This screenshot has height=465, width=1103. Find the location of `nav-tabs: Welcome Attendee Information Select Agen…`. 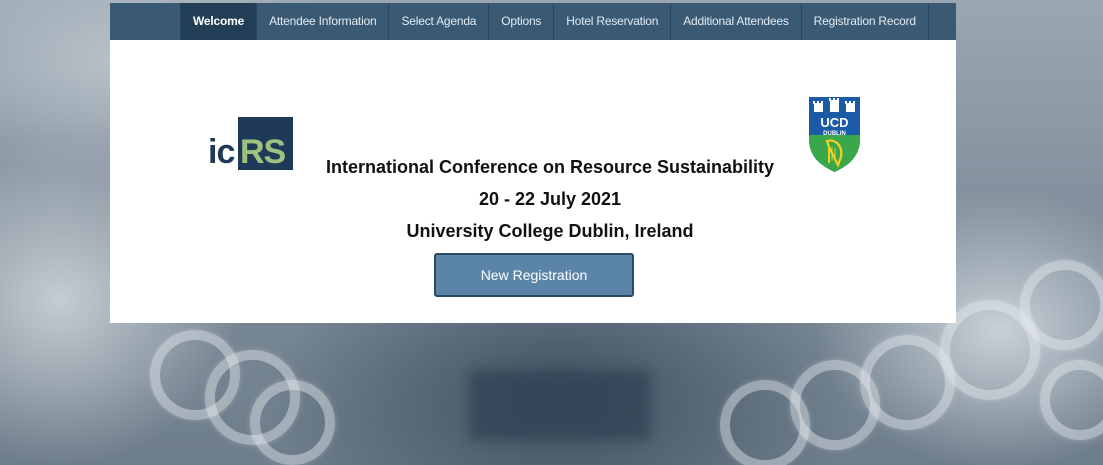

nav-tabs: Welcome Attendee Information Select Agen… is located at coordinates (554, 21).